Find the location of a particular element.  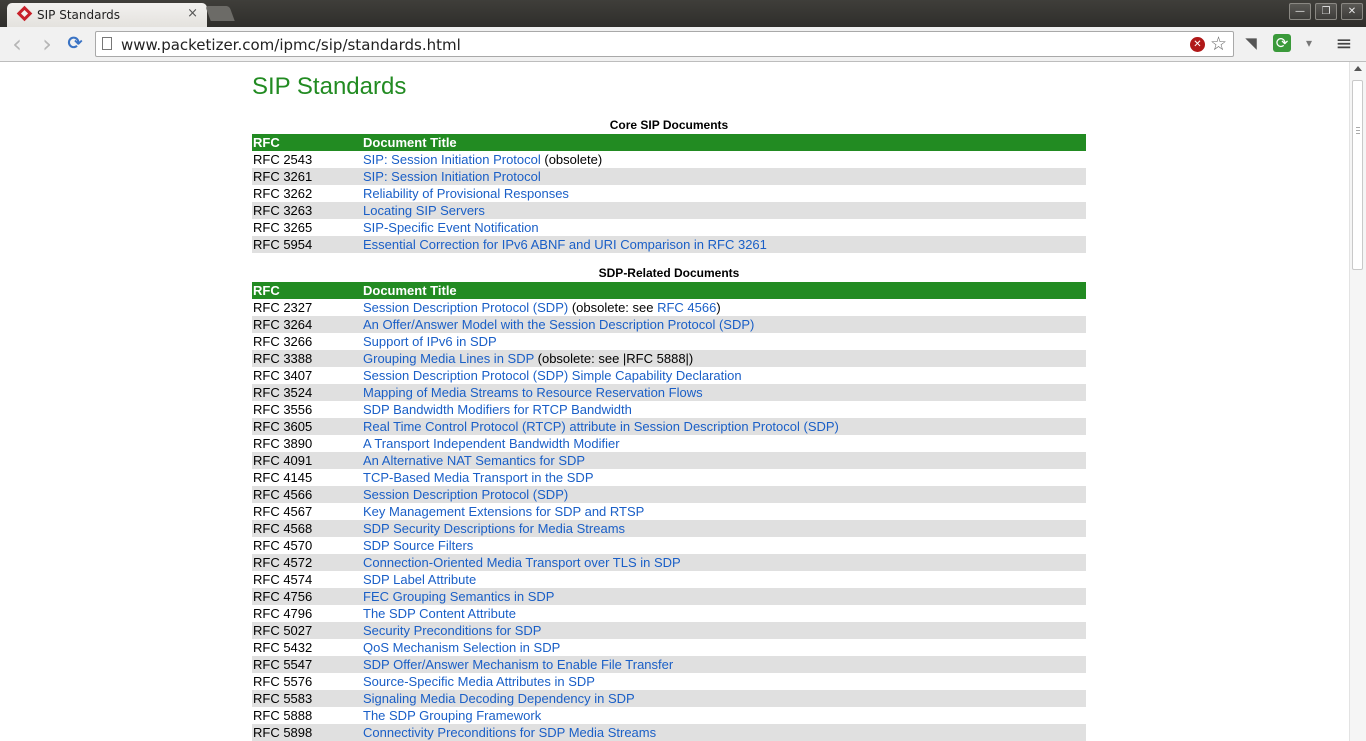

close-window-button: ✕ is located at coordinates (1352, 11).